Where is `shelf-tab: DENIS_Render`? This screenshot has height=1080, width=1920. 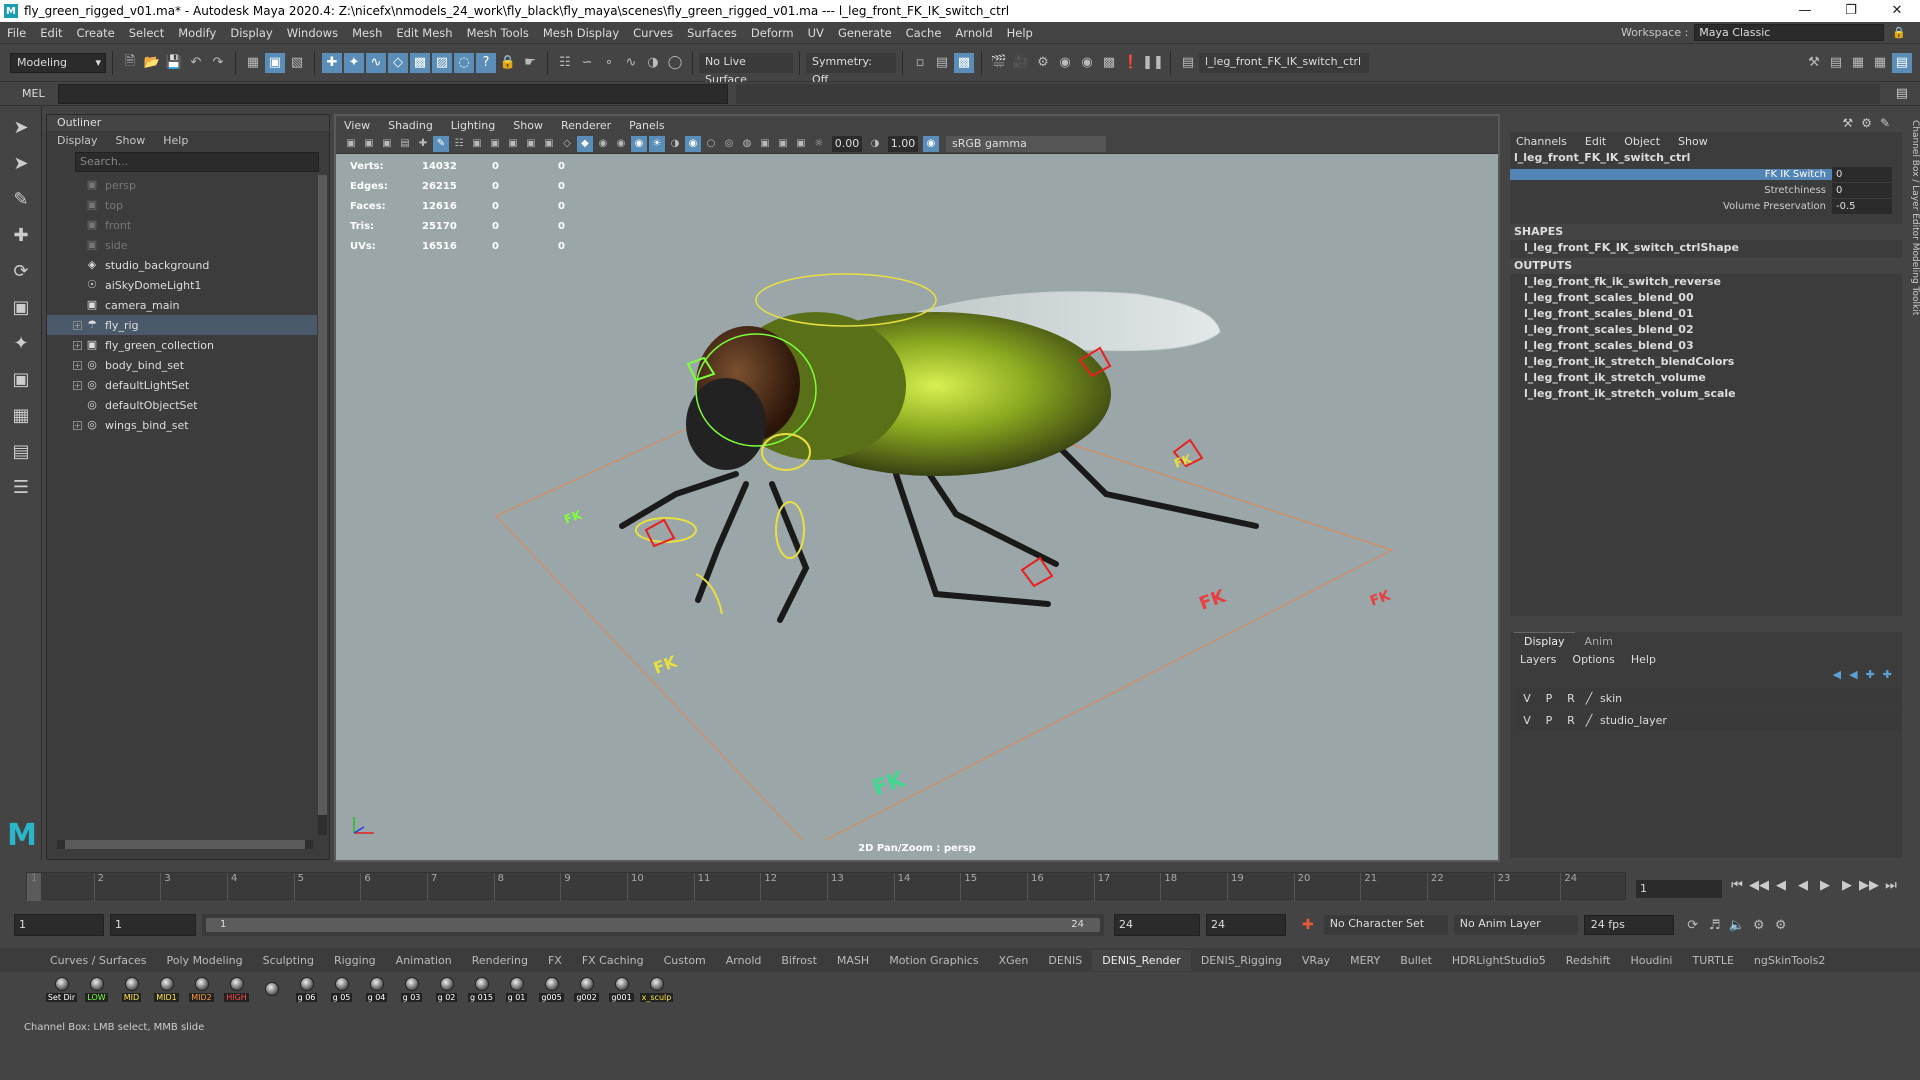 shelf-tab: DENIS_Render is located at coordinates (1141, 960).